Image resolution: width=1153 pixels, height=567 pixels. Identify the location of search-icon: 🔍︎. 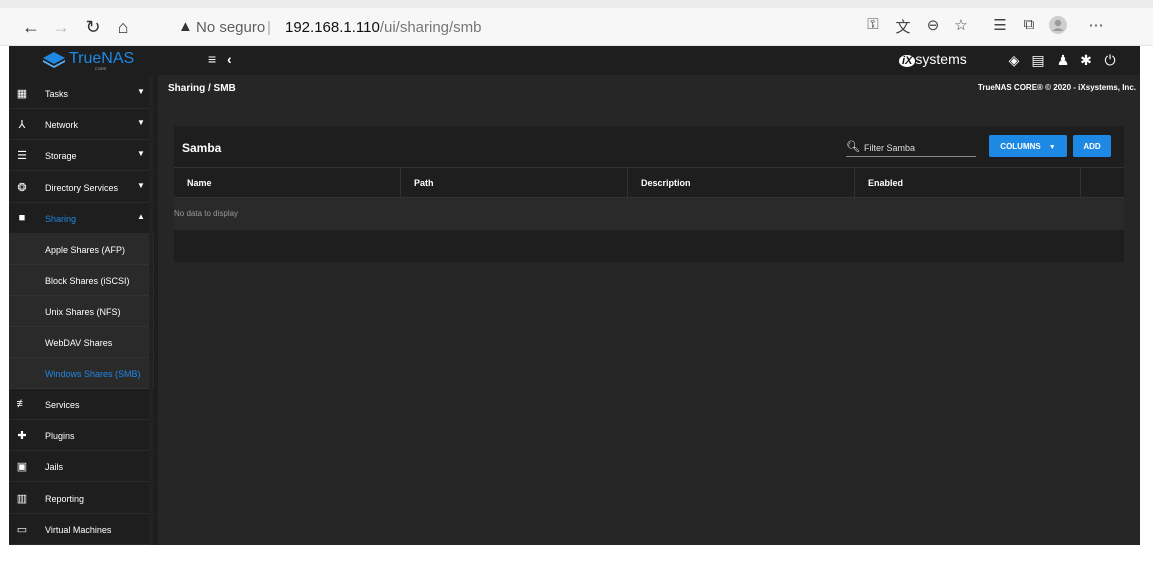
(853, 147).